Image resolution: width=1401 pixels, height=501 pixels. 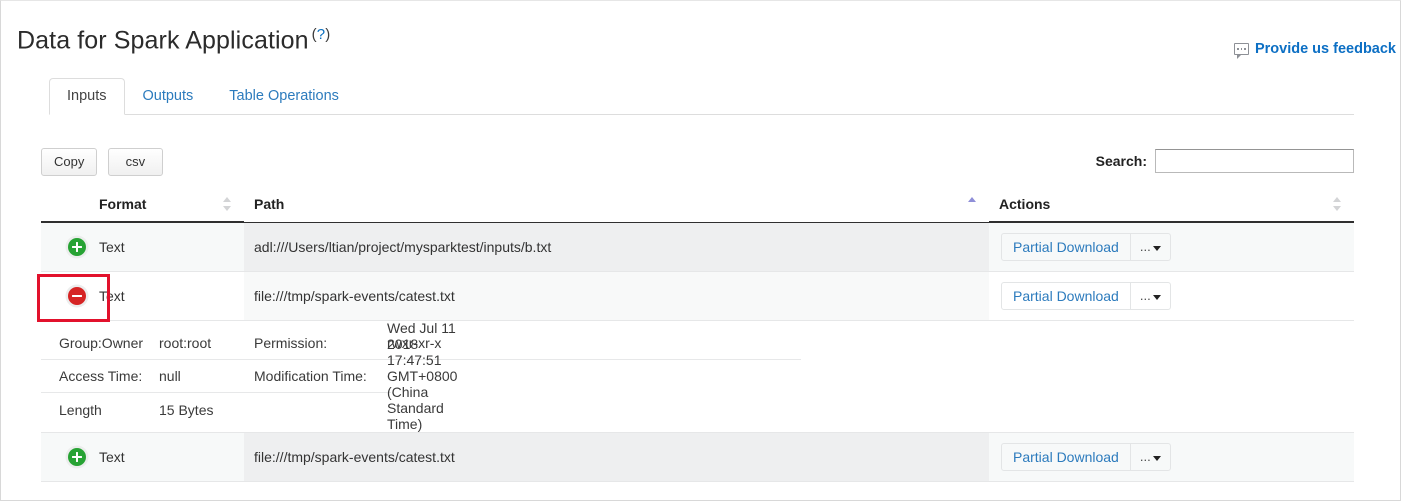 What do you see at coordinates (166, 204) in the screenshot?
I see `column-header-format: Format` at bounding box center [166, 204].